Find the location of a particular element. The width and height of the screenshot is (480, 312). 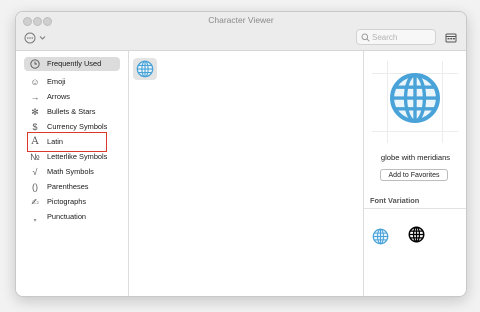

character-cell-globe is located at coordinates (145, 69).